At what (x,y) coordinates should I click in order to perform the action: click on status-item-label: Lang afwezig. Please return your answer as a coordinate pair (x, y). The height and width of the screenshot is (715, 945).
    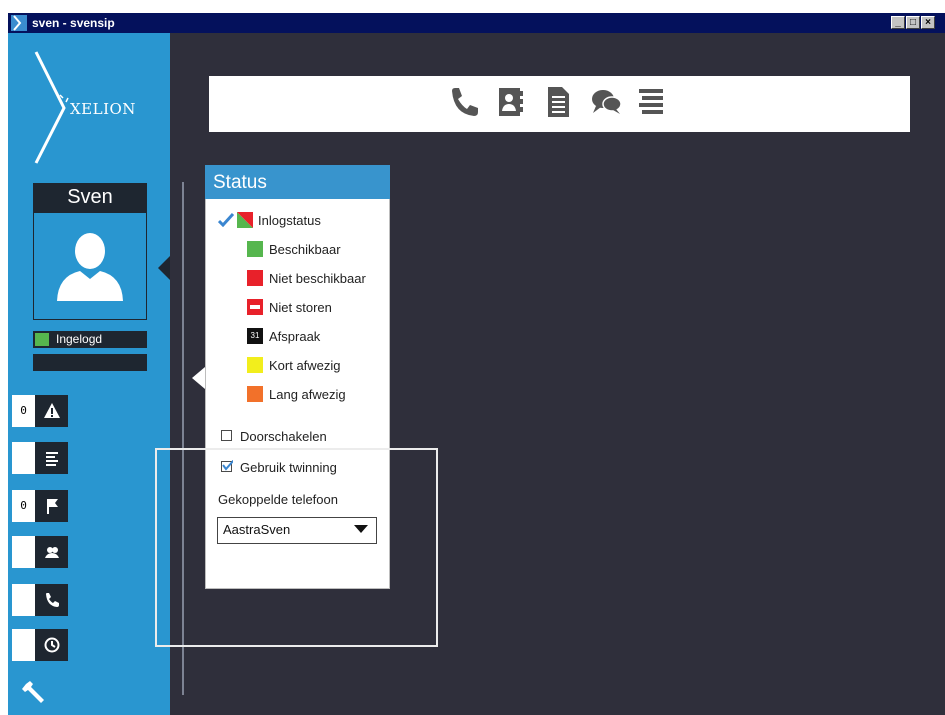
    Looking at the image, I should click on (307, 394).